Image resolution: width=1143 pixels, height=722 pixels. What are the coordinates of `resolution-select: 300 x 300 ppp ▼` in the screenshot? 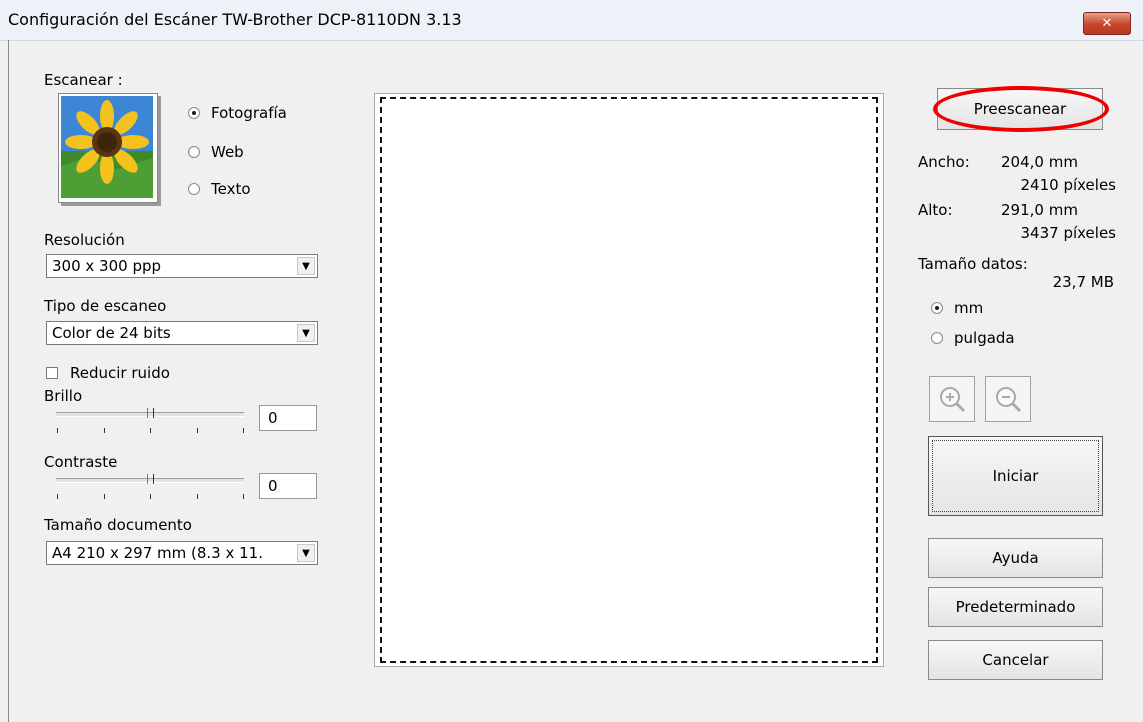 It's located at (182, 266).